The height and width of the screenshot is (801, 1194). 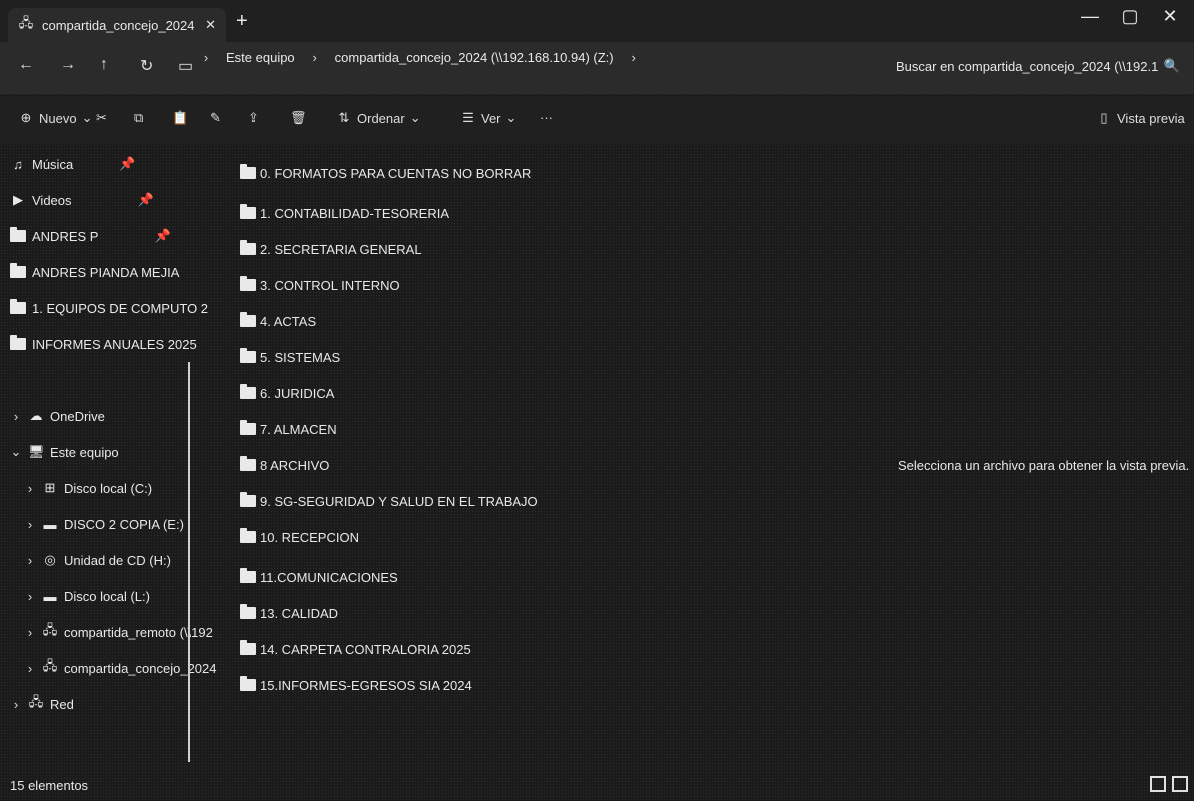 I want to click on view-button: ☰ Ver ⌄, so click(x=488, y=118).